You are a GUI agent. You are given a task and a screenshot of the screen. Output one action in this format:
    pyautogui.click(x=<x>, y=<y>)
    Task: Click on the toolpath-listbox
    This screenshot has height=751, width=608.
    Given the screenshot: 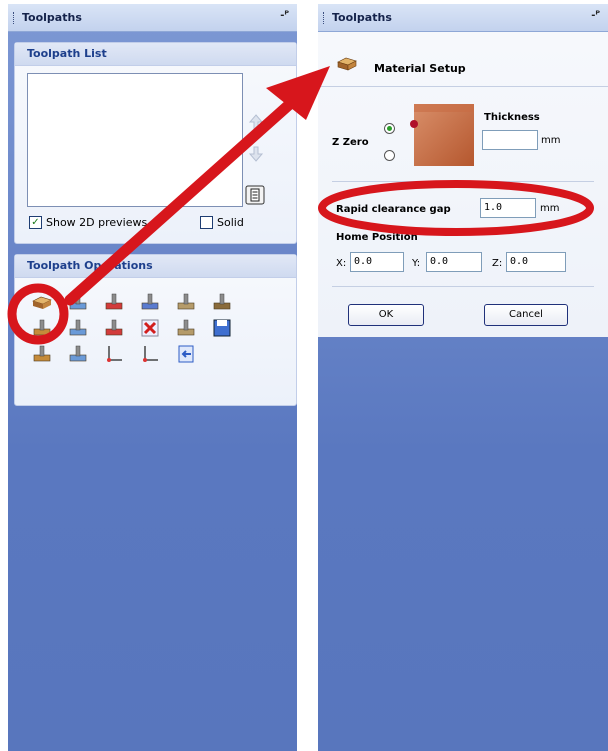 What is the action you would take?
    pyautogui.click(x=135, y=140)
    